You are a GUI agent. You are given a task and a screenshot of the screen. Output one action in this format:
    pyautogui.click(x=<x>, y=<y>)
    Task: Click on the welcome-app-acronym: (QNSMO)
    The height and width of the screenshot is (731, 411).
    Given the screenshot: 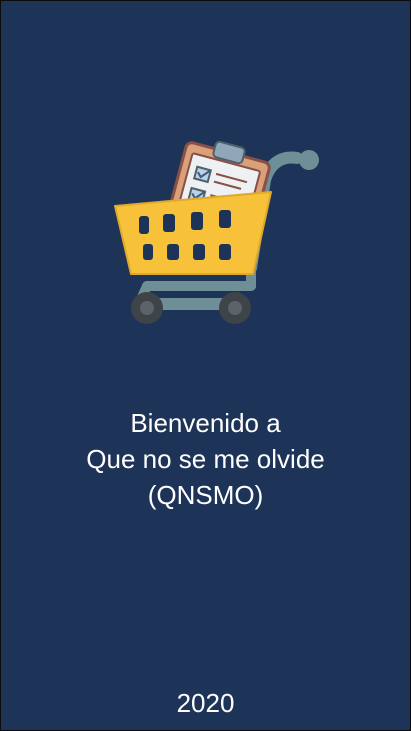 What is the action you would take?
    pyautogui.click(x=205, y=495)
    